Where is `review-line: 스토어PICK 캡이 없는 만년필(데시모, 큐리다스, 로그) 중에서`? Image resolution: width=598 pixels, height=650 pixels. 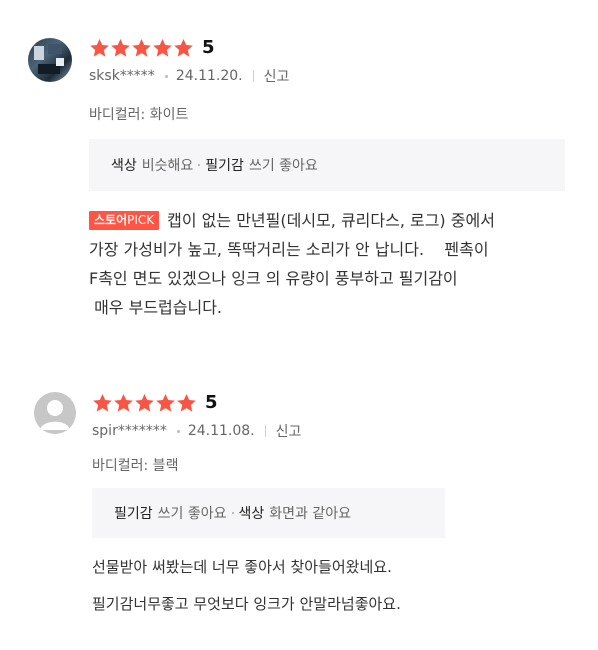
review-line: 스토어PICK 캡이 없는 만년필(데시모, 큐리다스, 로그) 중에서 is located at coordinates (334, 220).